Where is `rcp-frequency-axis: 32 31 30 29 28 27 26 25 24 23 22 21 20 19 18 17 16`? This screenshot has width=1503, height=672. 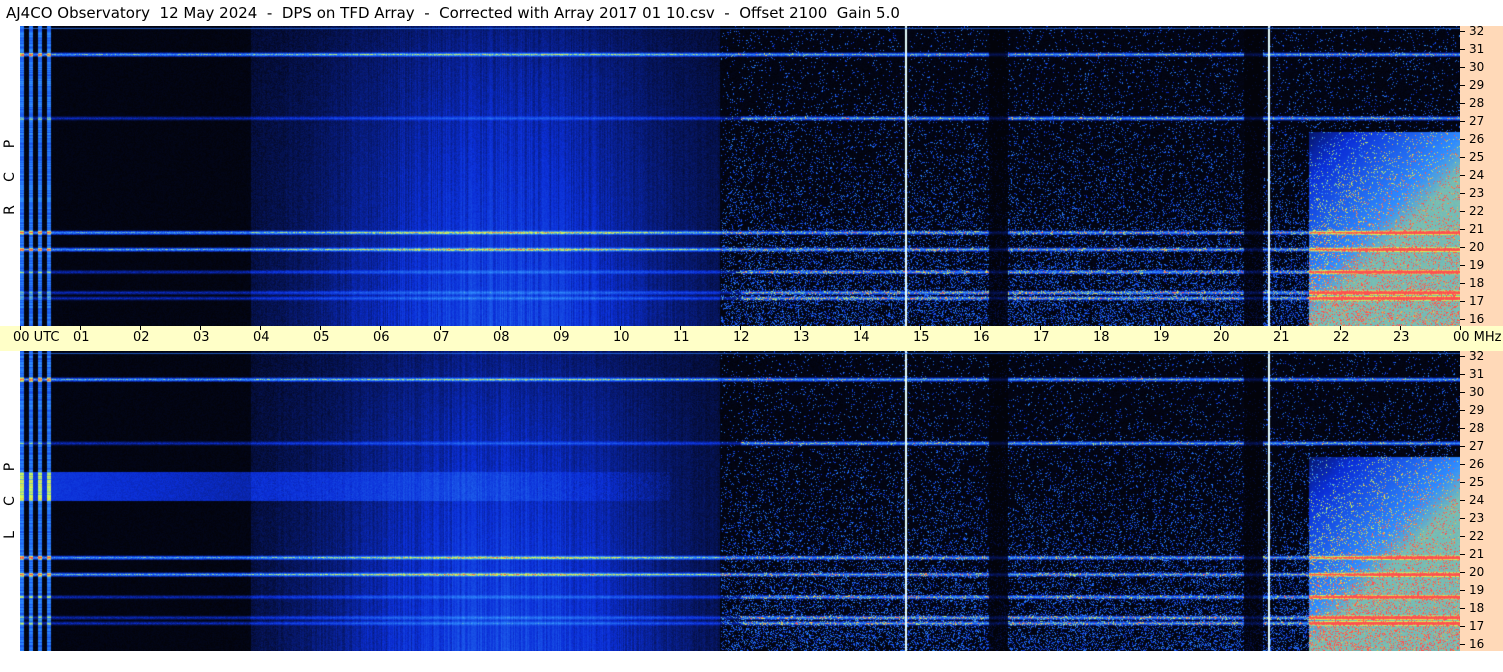 rcp-frequency-axis: 32 31 30 29 28 27 26 25 24 23 22 21 20 19 18 17 16 is located at coordinates (1481, 175).